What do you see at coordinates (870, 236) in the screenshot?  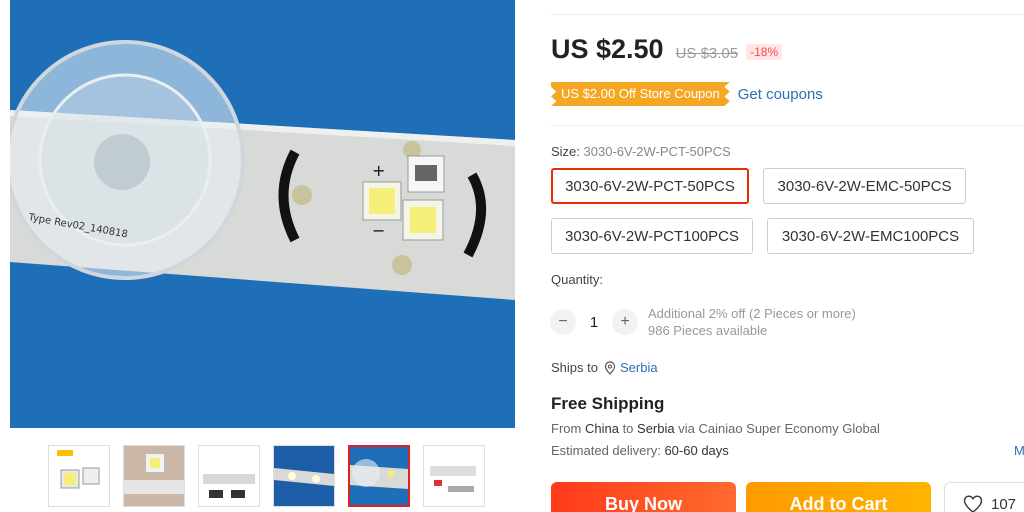 I see `size-option-emc-100pcs: 3030-6V-2W-EMC100PCS` at bounding box center [870, 236].